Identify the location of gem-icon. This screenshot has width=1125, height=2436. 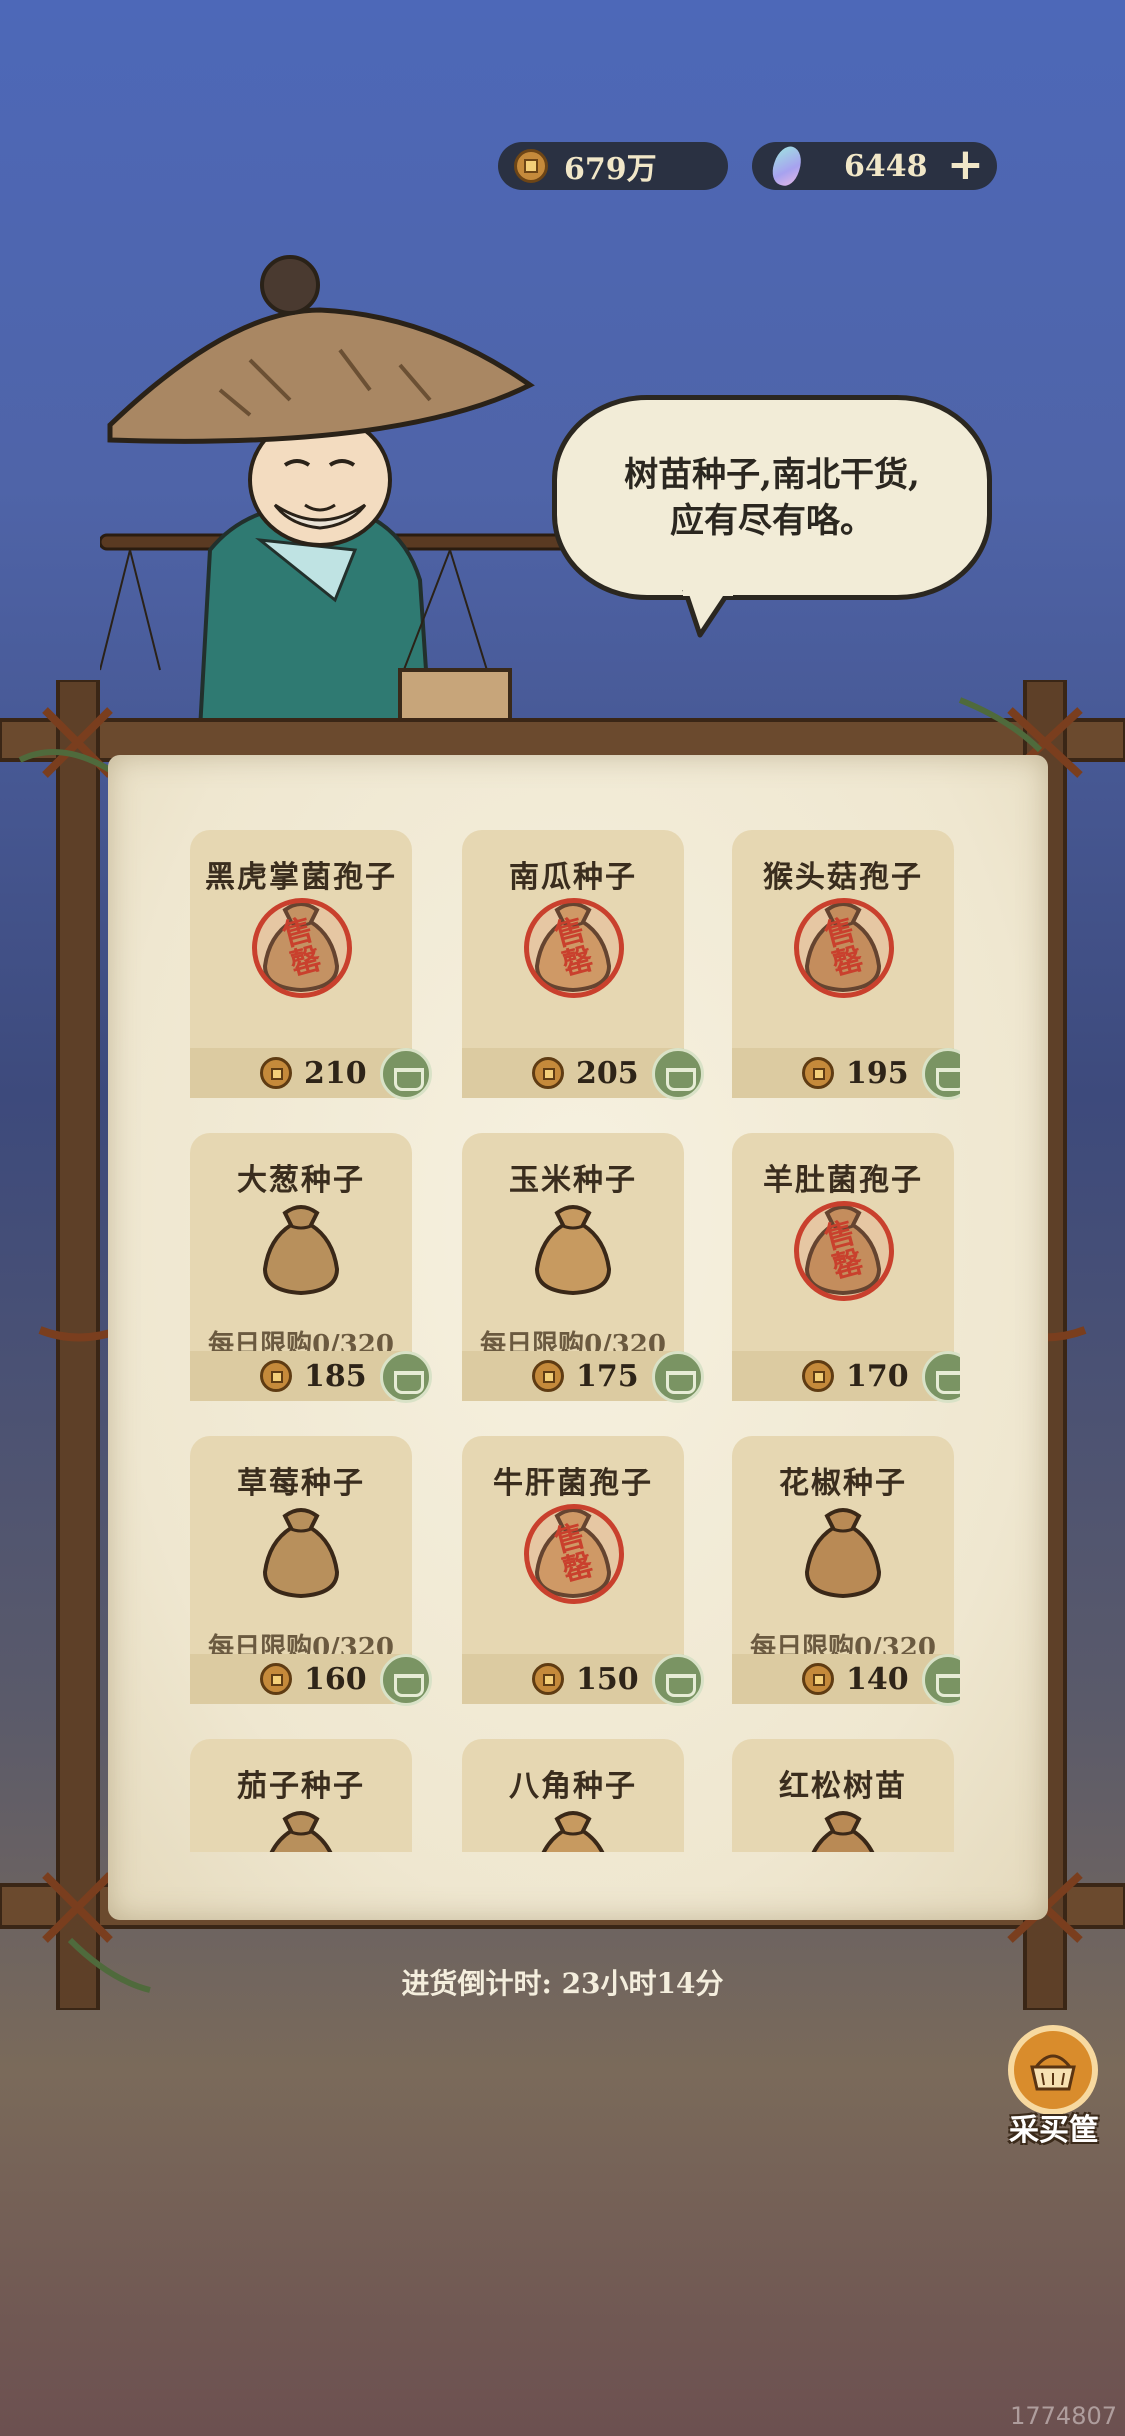
(787, 166).